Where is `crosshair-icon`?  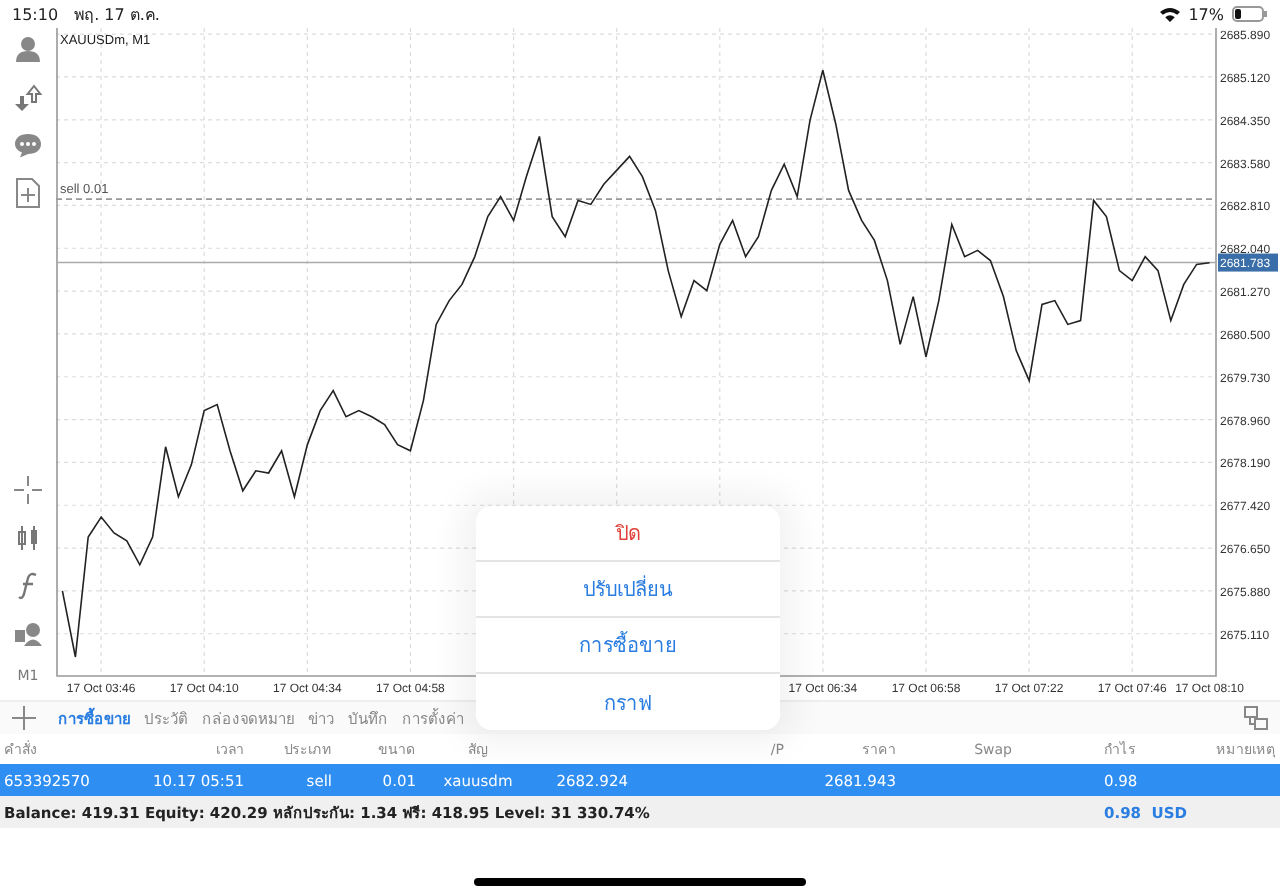 crosshair-icon is located at coordinates (28, 490).